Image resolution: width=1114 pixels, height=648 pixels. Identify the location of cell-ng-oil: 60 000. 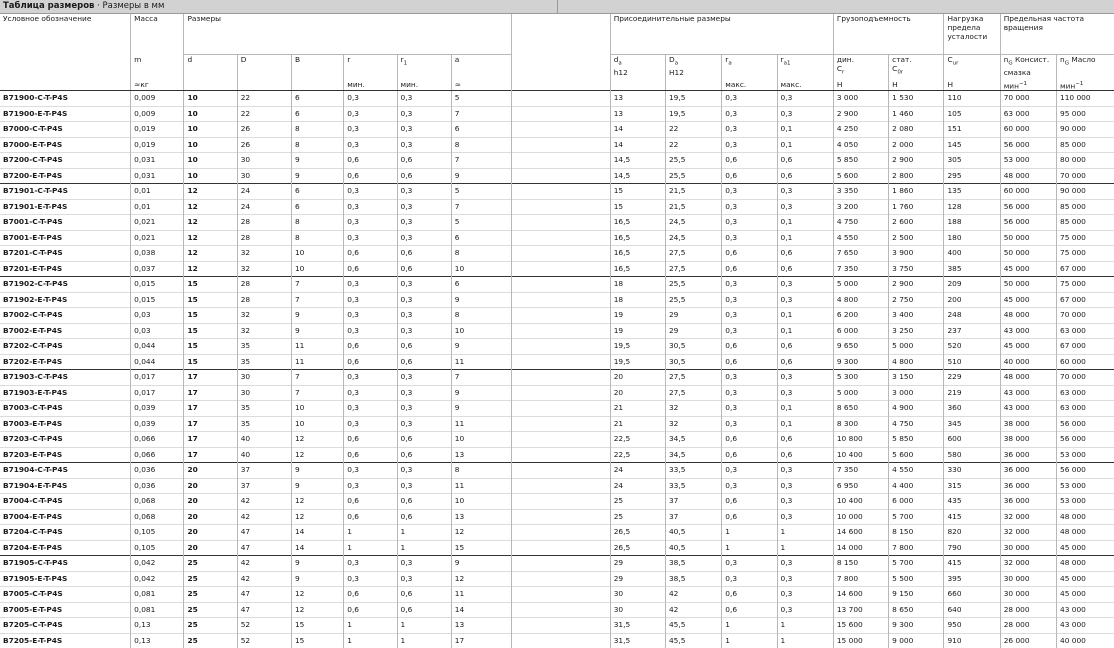
(1085, 362).